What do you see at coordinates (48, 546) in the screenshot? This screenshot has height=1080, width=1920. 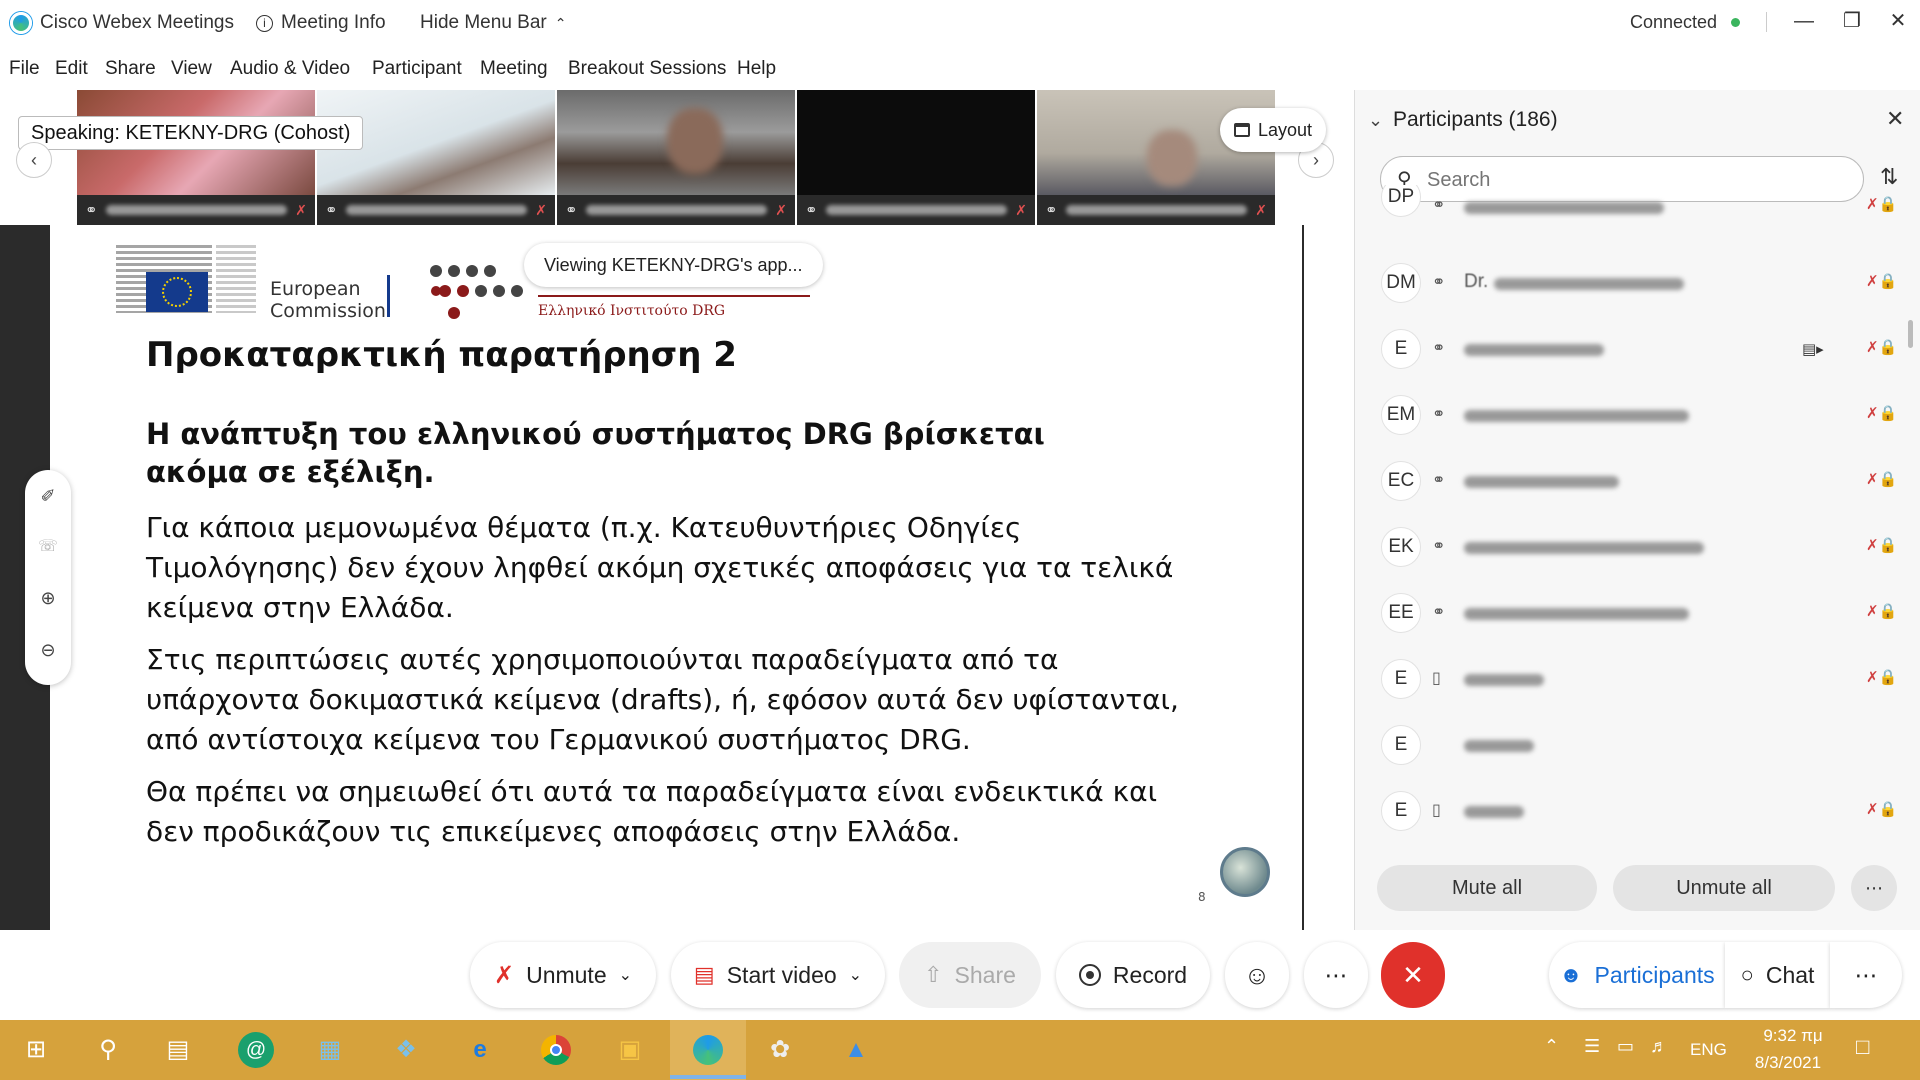 I see `remote-control-icon: ☏` at bounding box center [48, 546].